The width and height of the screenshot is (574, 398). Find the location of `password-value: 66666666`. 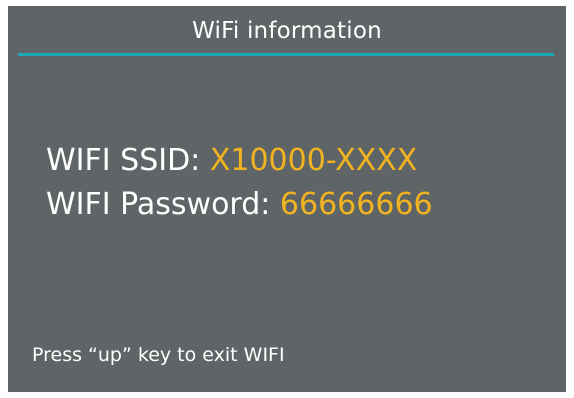

password-value: 66666666 is located at coordinates (356, 204).